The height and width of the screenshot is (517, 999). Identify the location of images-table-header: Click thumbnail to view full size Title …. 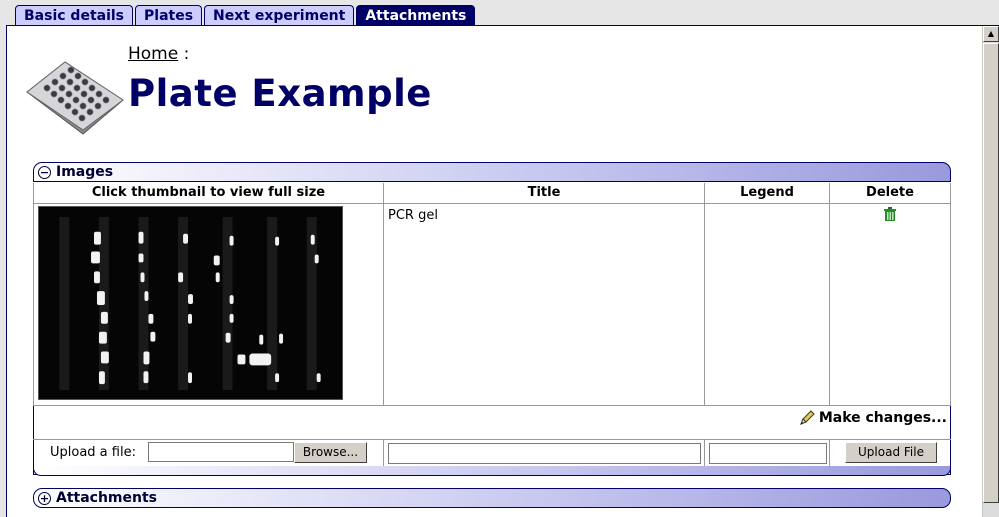
(492, 193).